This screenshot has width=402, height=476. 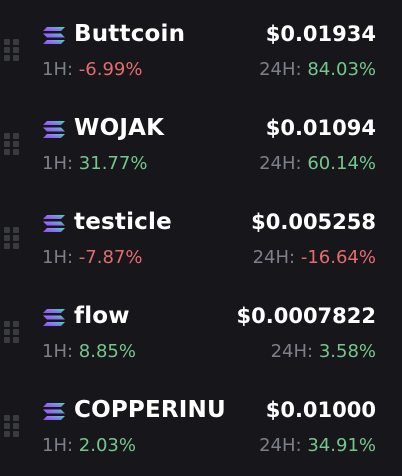 I want to click on change-24h-value: 84.03%, so click(x=341, y=69).